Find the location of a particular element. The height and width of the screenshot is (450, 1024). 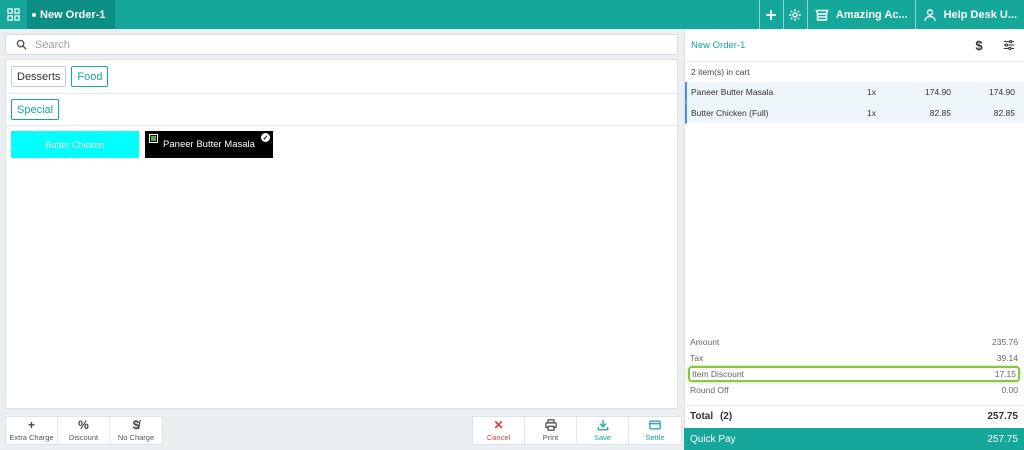

item-card: Butter Chicken is located at coordinates (75, 144).